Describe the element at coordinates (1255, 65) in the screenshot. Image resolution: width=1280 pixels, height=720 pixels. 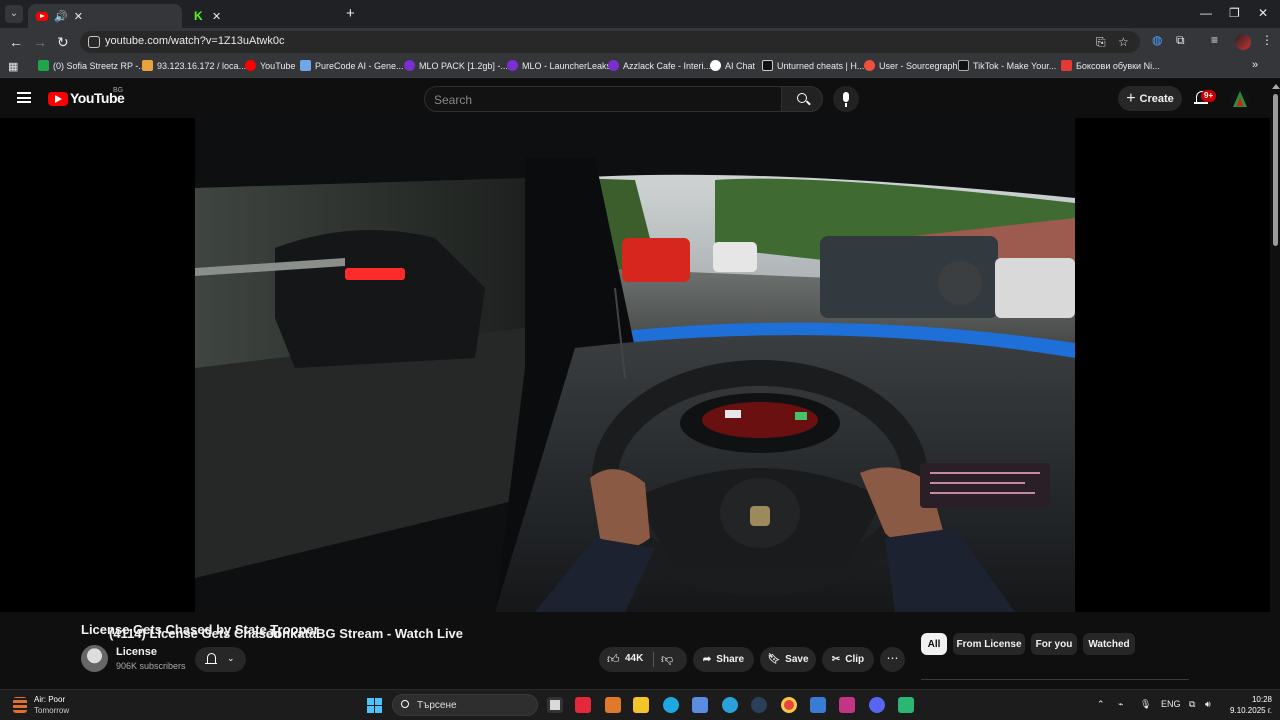
I see `more-bookmarks-icon: »` at that location.